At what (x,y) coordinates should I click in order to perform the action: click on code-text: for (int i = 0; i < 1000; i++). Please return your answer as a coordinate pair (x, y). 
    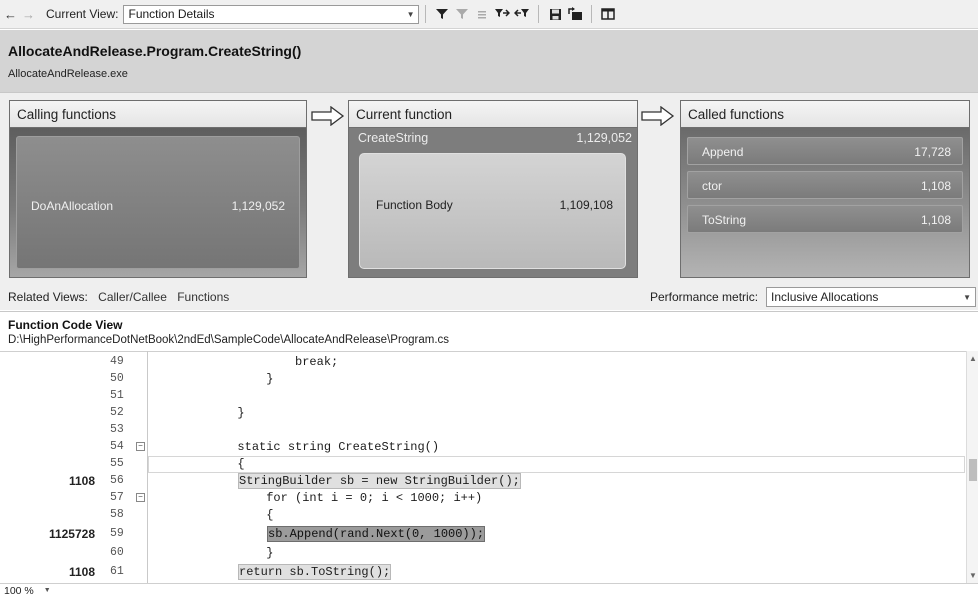
    Looking at the image, I should click on (317, 498).